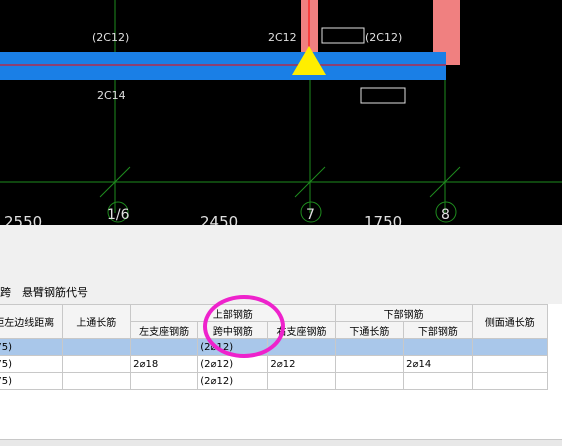 Image resolution: width=562 pixels, height=446 pixels. Describe the element at coordinates (110, 37) in the screenshot. I see `rebar-label-top-left: (2C12)` at that location.